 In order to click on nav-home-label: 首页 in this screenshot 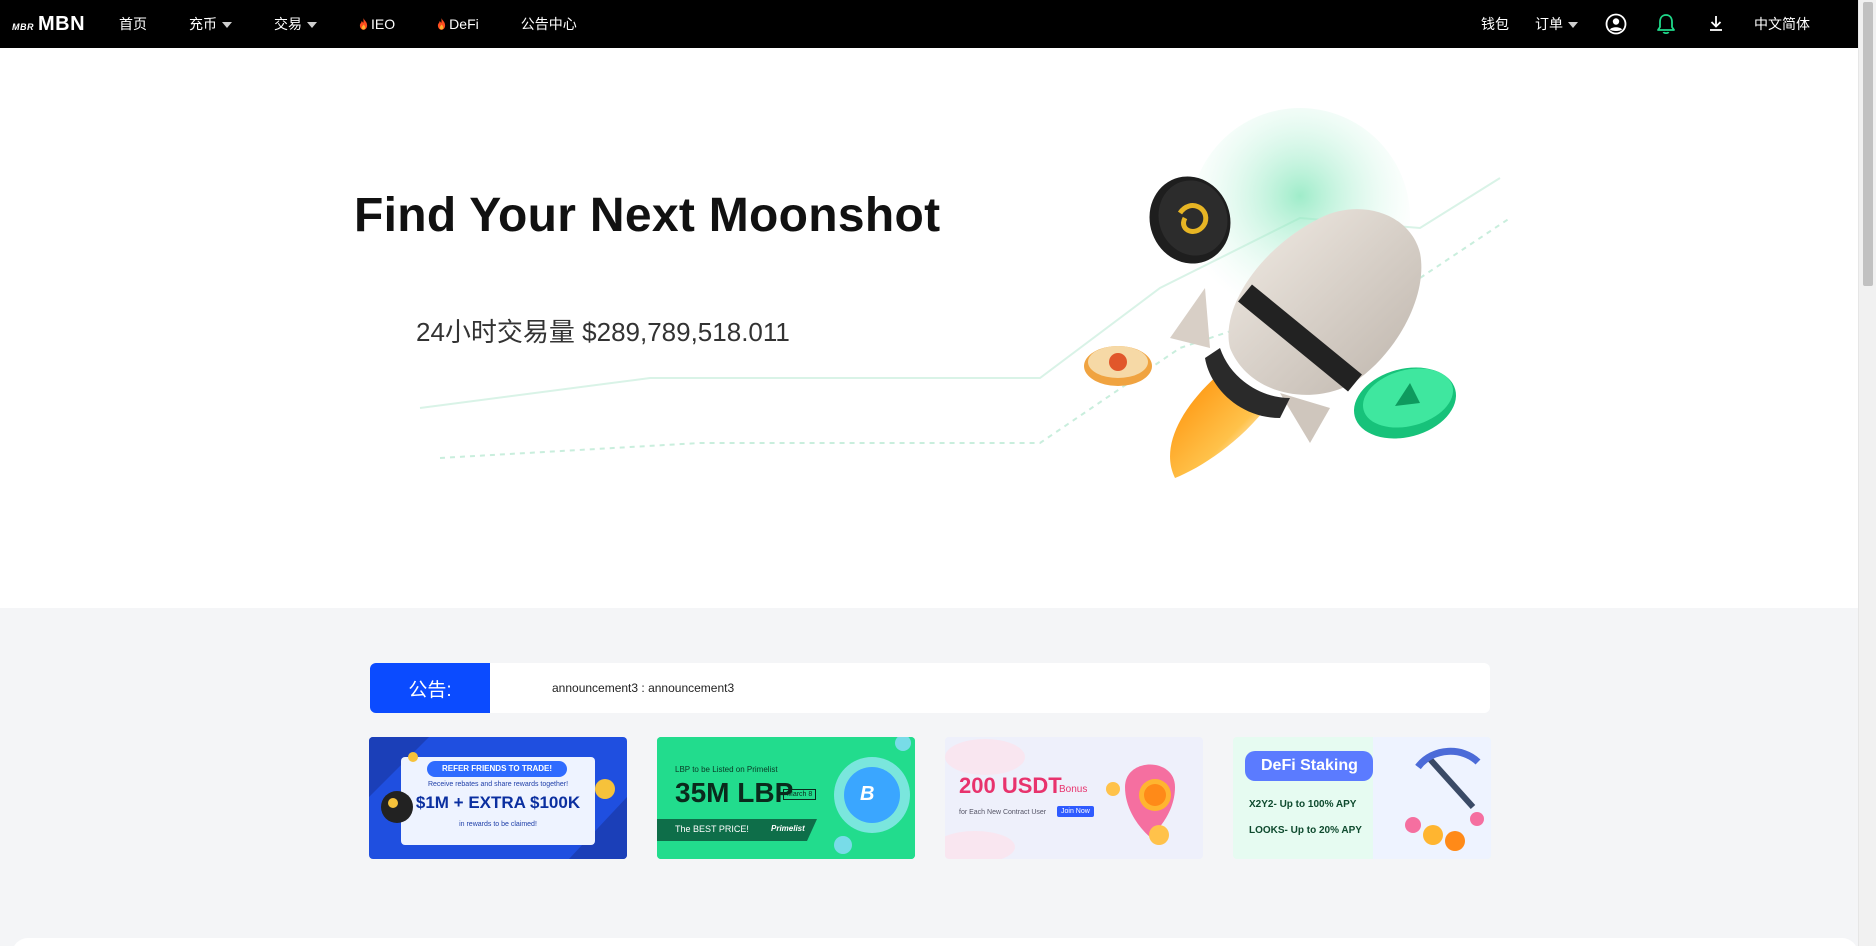, I will do `click(133, 24)`.